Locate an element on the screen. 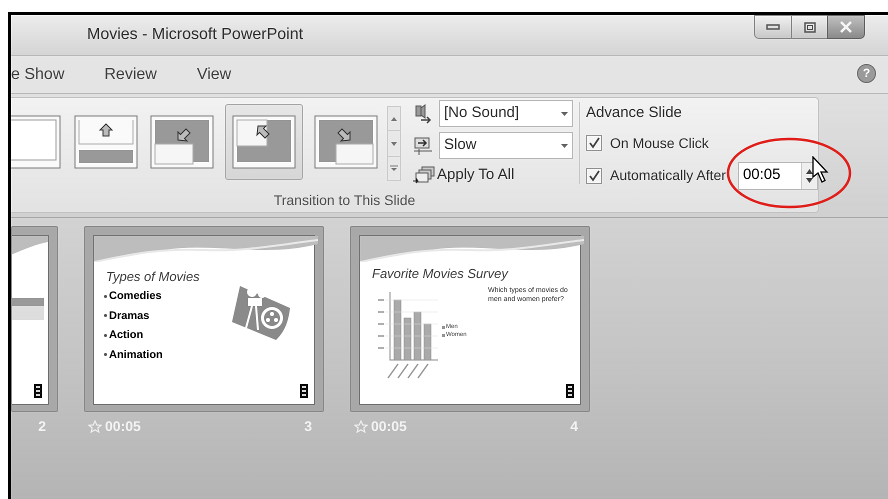 This screenshot has width=888, height=499. window-title: Movies - Microsoft PowerPoint is located at coordinates (195, 35).